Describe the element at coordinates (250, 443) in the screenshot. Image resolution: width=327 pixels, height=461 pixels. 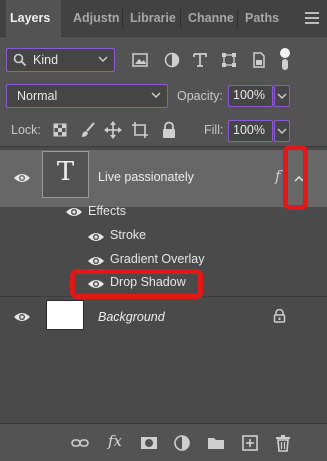
I see `new-layer-icon` at that location.